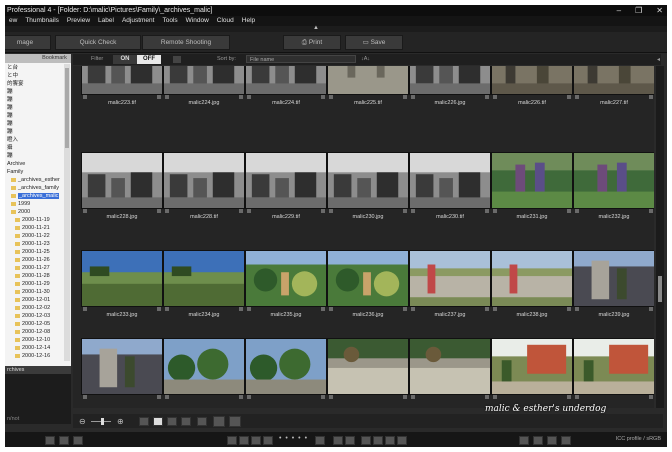 This screenshot has width=672, height=452. What do you see at coordinates (286, 298) in the screenshot?
I see `thumbnail-card: malic235.jpg` at bounding box center [286, 298].